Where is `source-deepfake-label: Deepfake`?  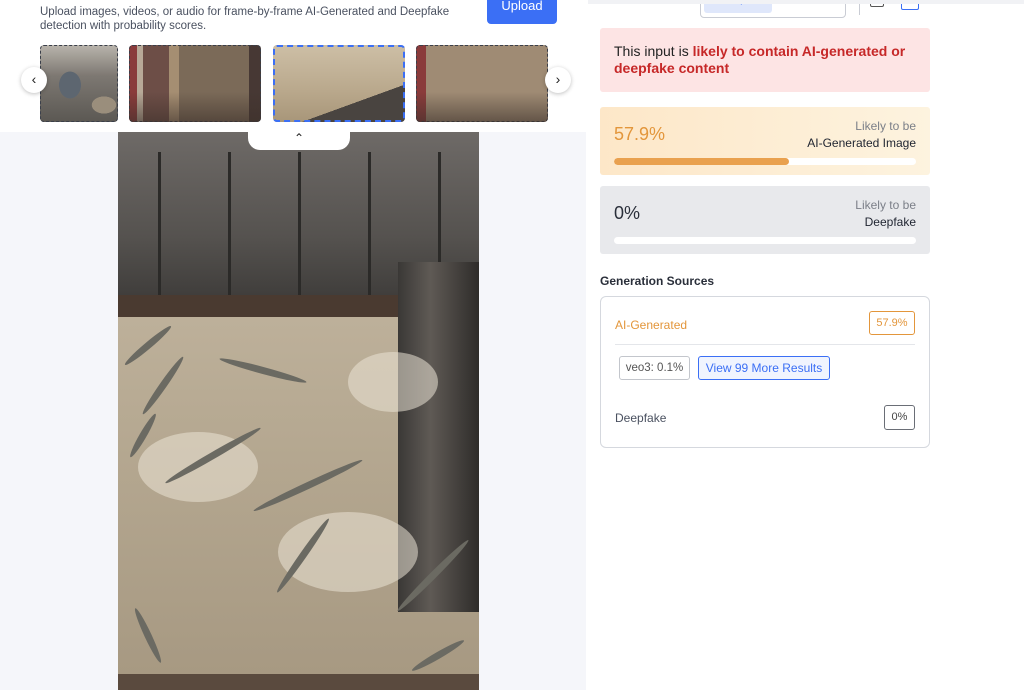 source-deepfake-label: Deepfake is located at coordinates (641, 418).